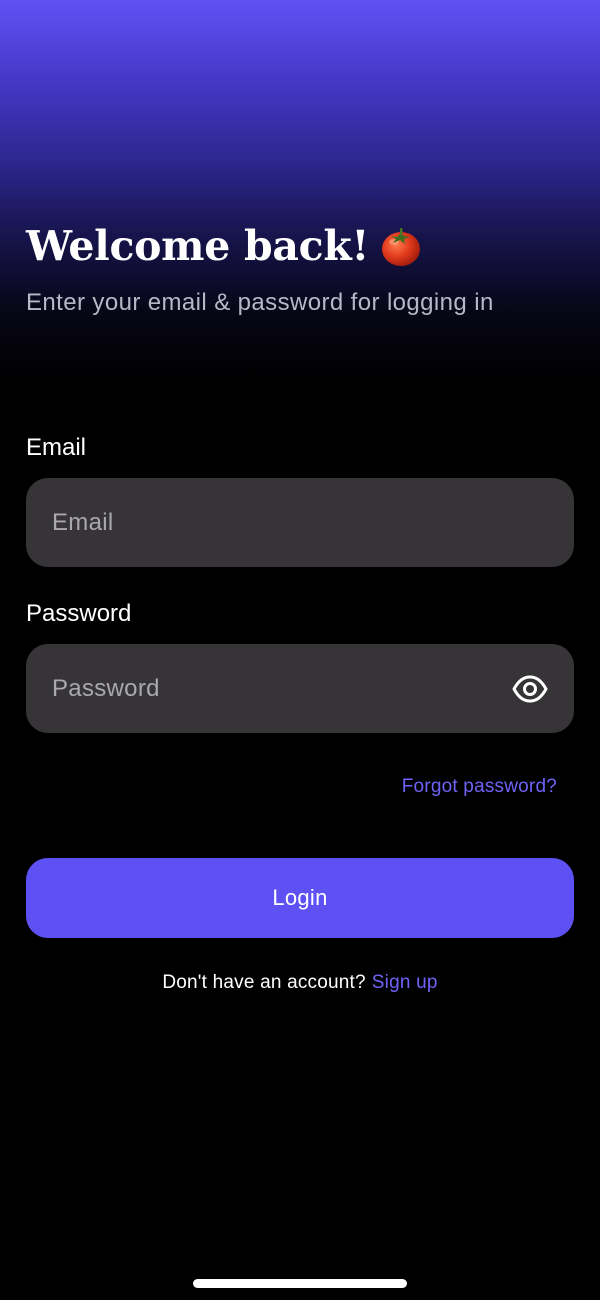 The width and height of the screenshot is (600, 1300). What do you see at coordinates (79, 613) in the screenshot?
I see `password-label: Password` at bounding box center [79, 613].